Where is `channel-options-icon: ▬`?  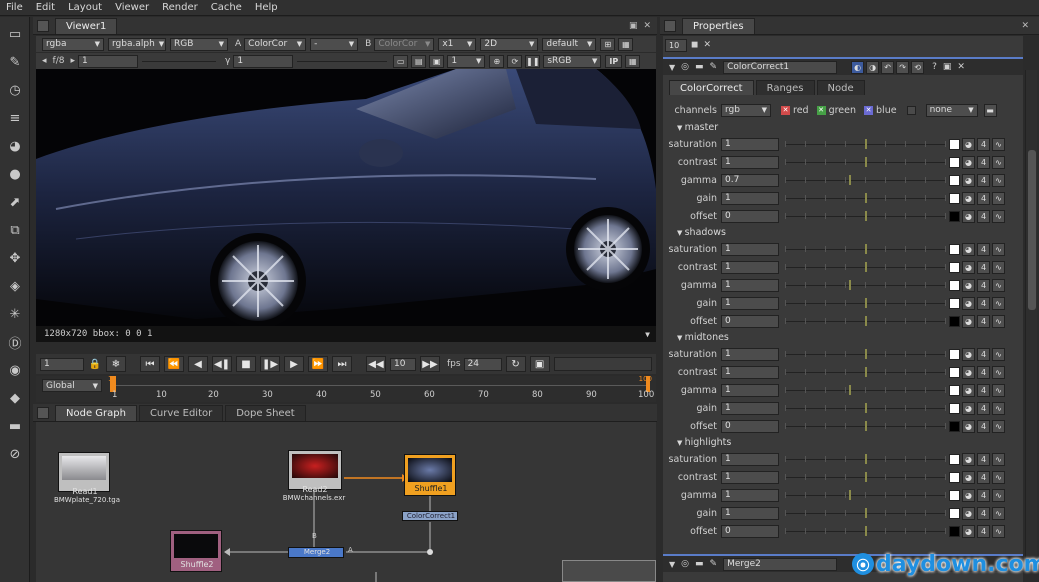 channel-options-icon: ▬ is located at coordinates (990, 110).